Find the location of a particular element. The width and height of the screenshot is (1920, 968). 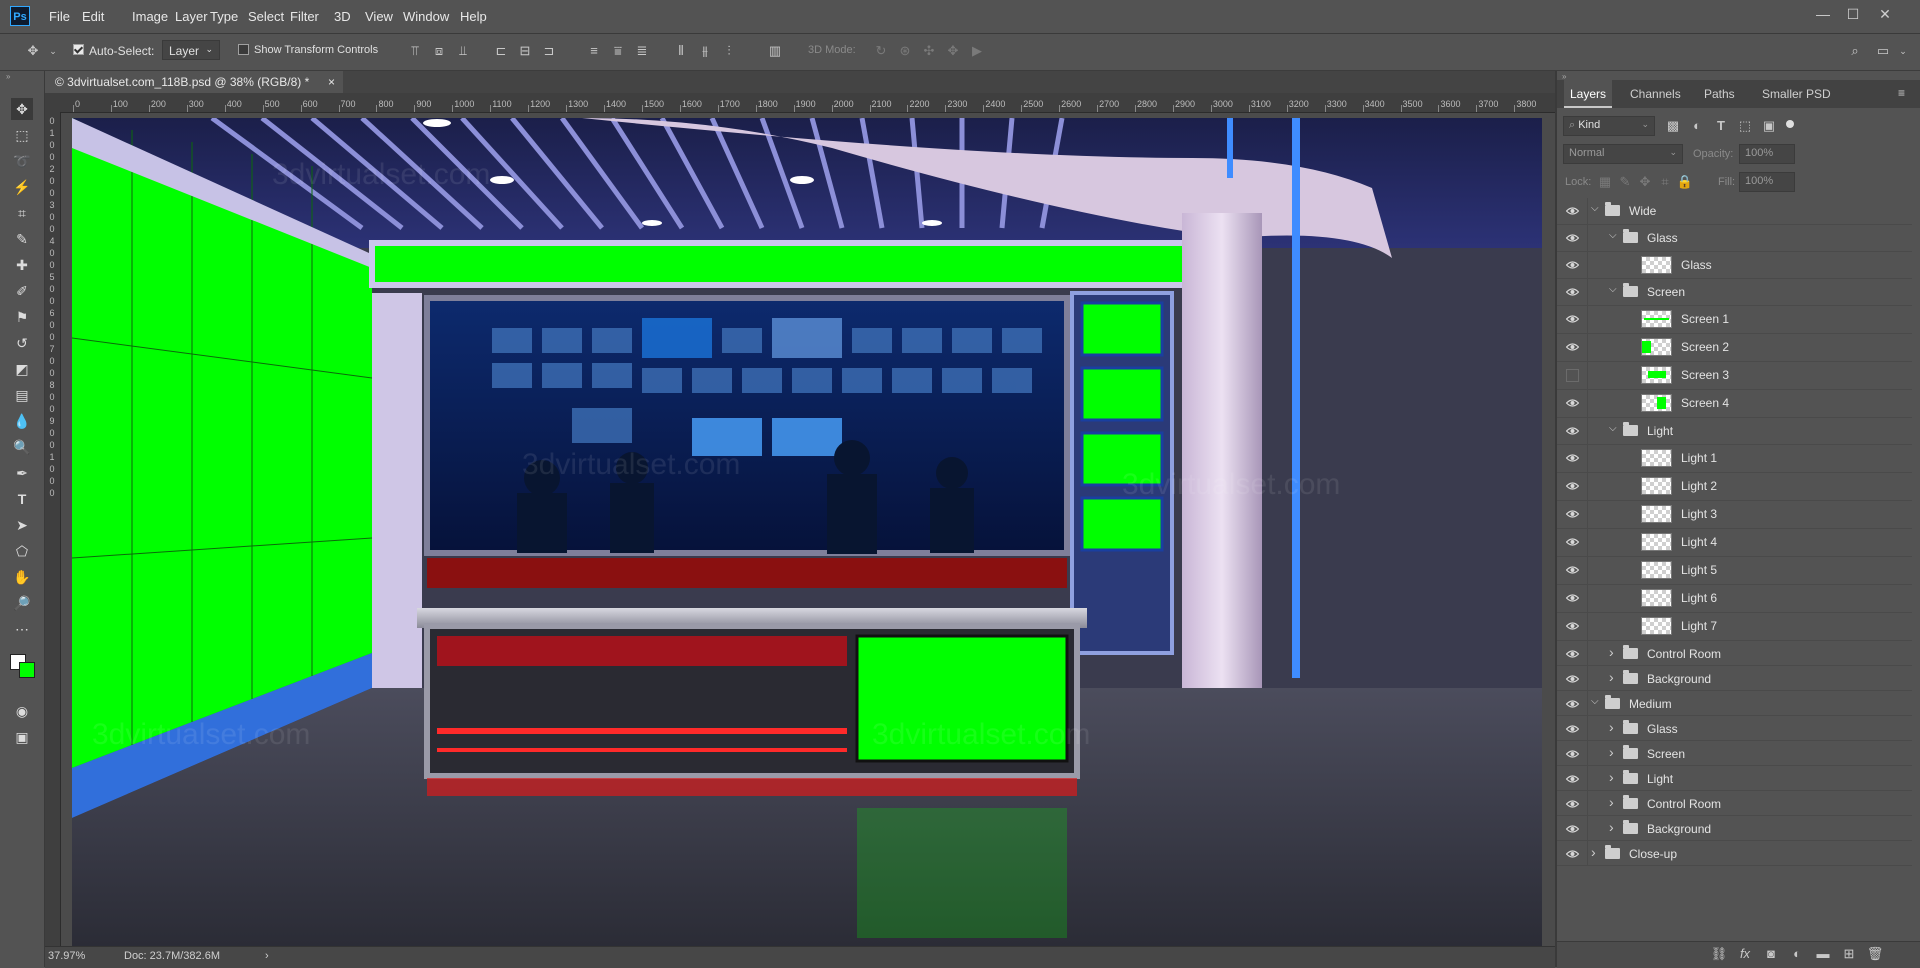

layer-group-row: › Background is located at coordinates (1734, 828).